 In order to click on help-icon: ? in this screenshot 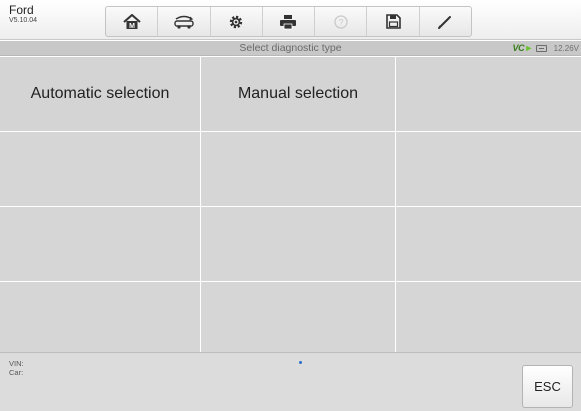, I will do `click(341, 21)`.